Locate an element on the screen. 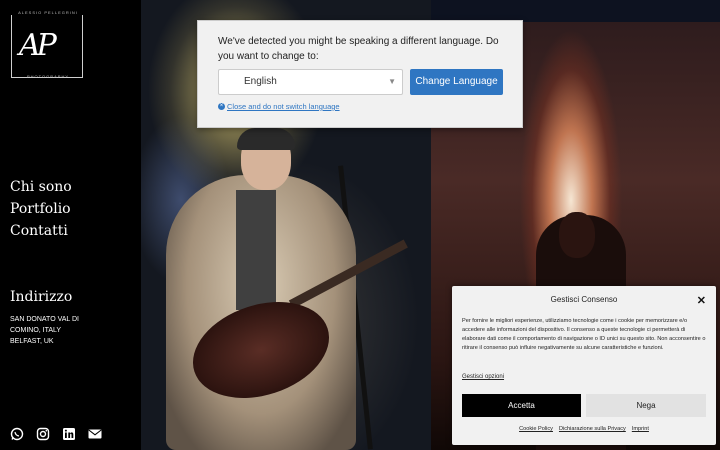 The width and height of the screenshot is (720, 450). privacy-statement-link: Dichiarazione sulla Privacy is located at coordinates (592, 429).